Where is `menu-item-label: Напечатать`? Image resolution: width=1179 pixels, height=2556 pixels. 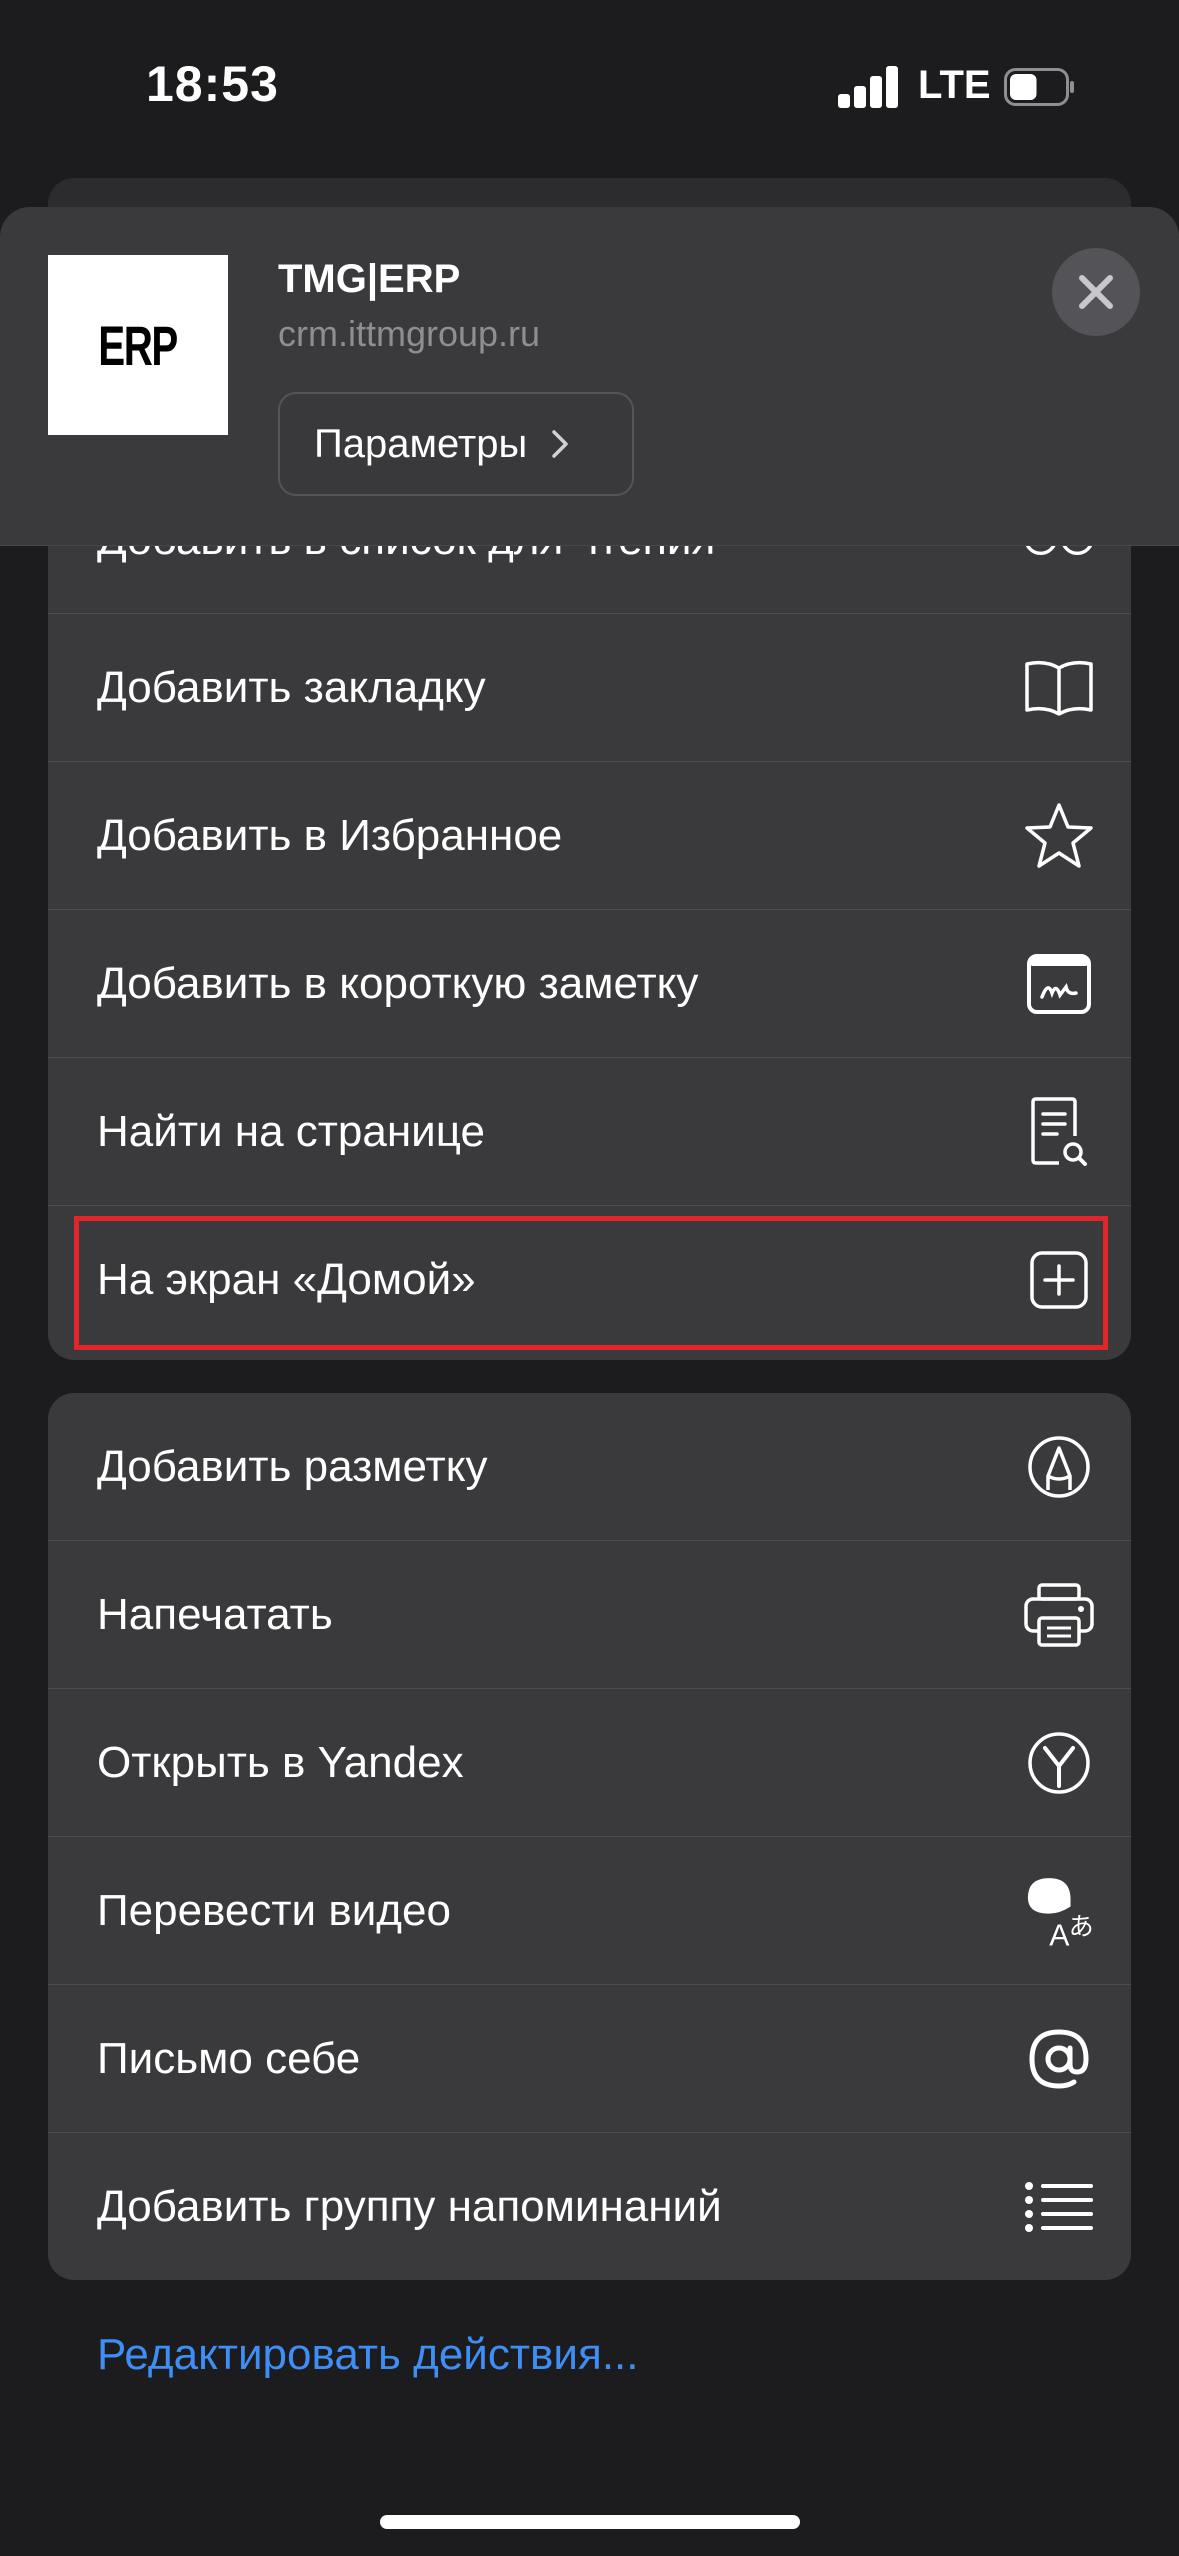
menu-item-label: Напечатать is located at coordinates (215, 1614).